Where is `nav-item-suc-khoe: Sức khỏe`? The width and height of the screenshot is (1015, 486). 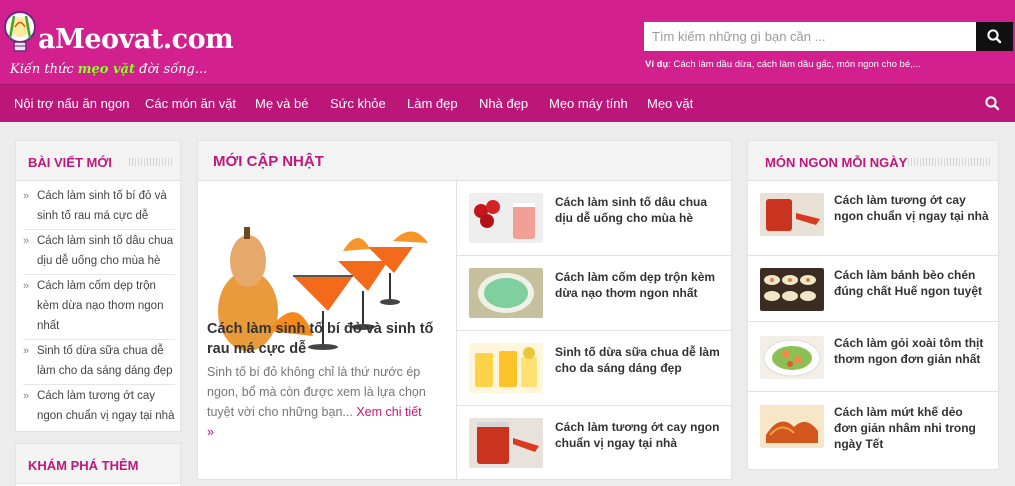 nav-item-suc-khoe: Sức khỏe is located at coordinates (358, 103).